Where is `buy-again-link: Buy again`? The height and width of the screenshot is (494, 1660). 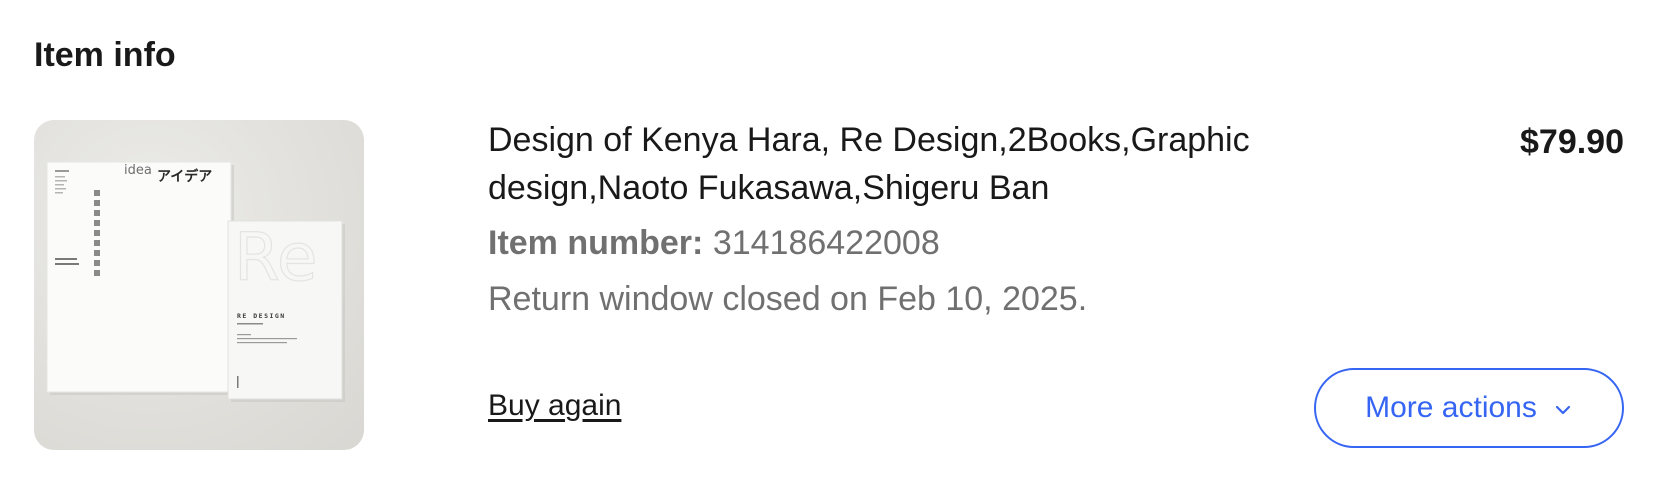 buy-again-link: Buy again is located at coordinates (554, 406).